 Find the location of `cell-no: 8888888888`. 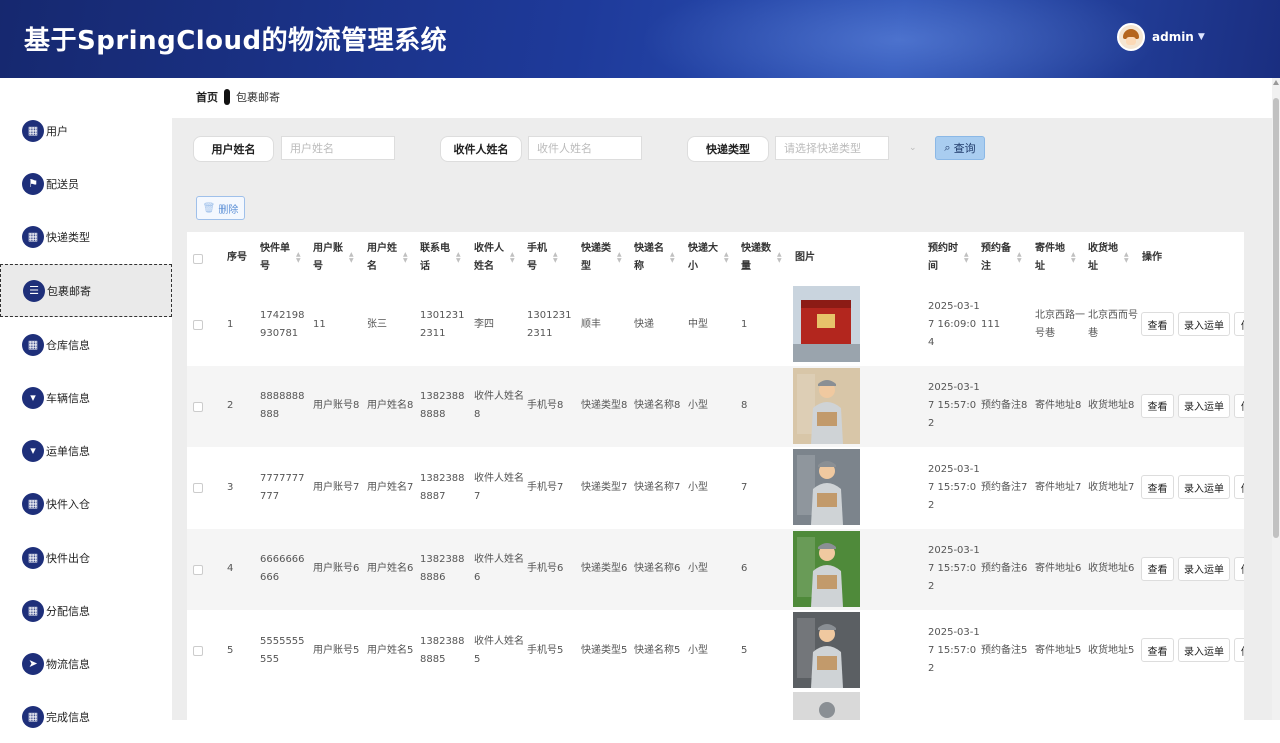

cell-no: 8888888888 is located at coordinates (282, 405).